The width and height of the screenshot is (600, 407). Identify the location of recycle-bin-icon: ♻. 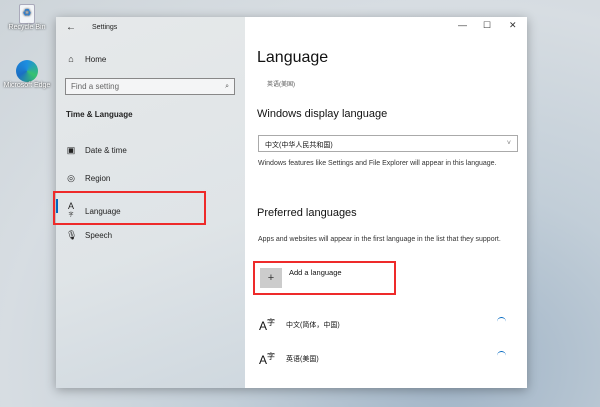
(27, 14).